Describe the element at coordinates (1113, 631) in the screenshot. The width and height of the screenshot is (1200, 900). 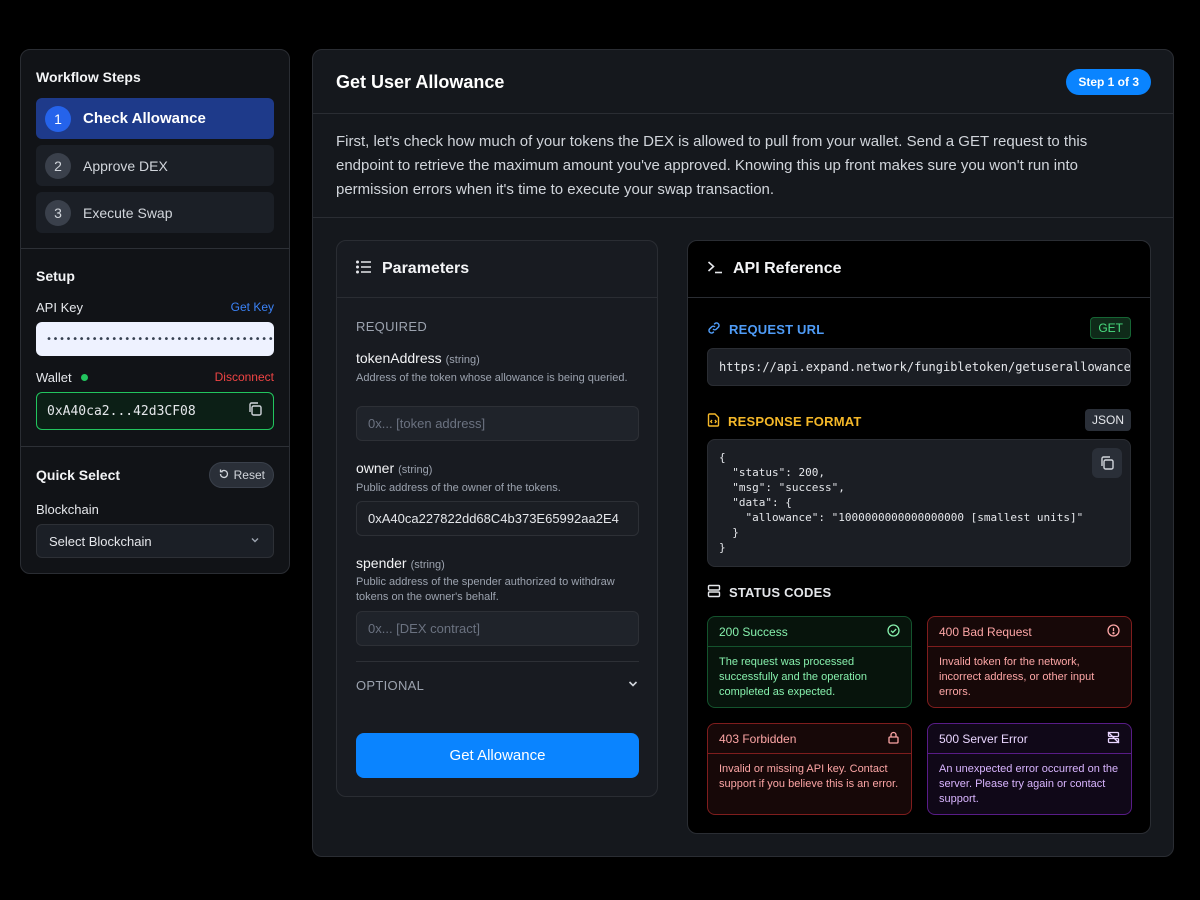
I see `alert-circle-icon` at that location.